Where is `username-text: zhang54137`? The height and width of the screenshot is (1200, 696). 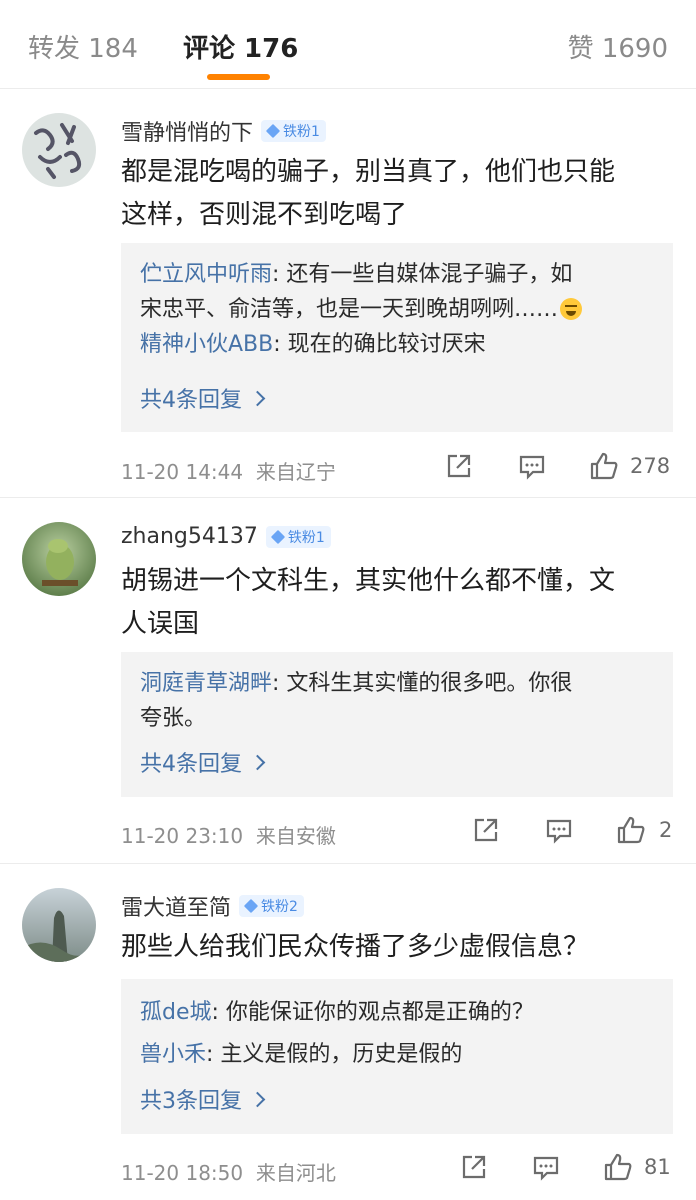 username-text: zhang54137 is located at coordinates (189, 536).